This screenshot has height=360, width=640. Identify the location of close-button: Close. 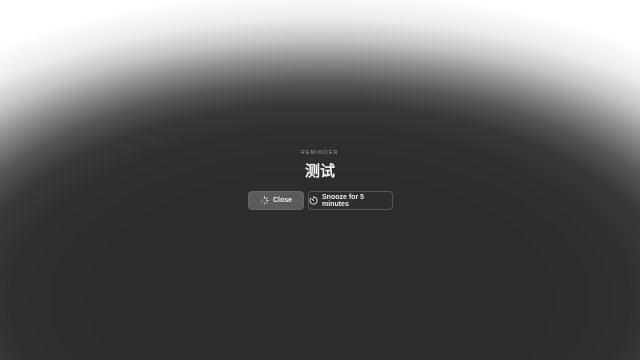
(276, 200).